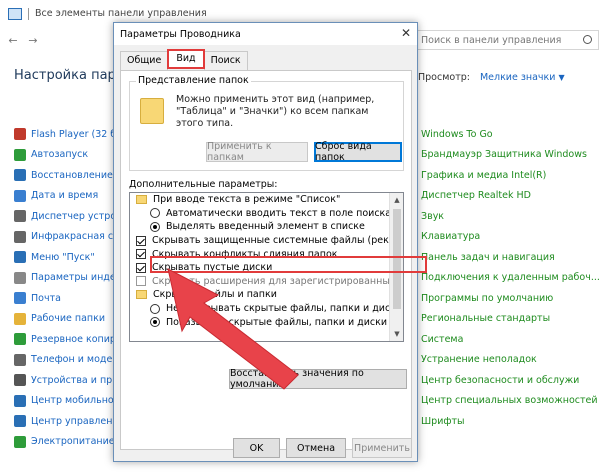 Image resolution: width=610 pixels, height=475 pixels. Describe the element at coordinates (485, 318) in the screenshot. I see `control-panel-item-label: Региональные стандарты` at that location.